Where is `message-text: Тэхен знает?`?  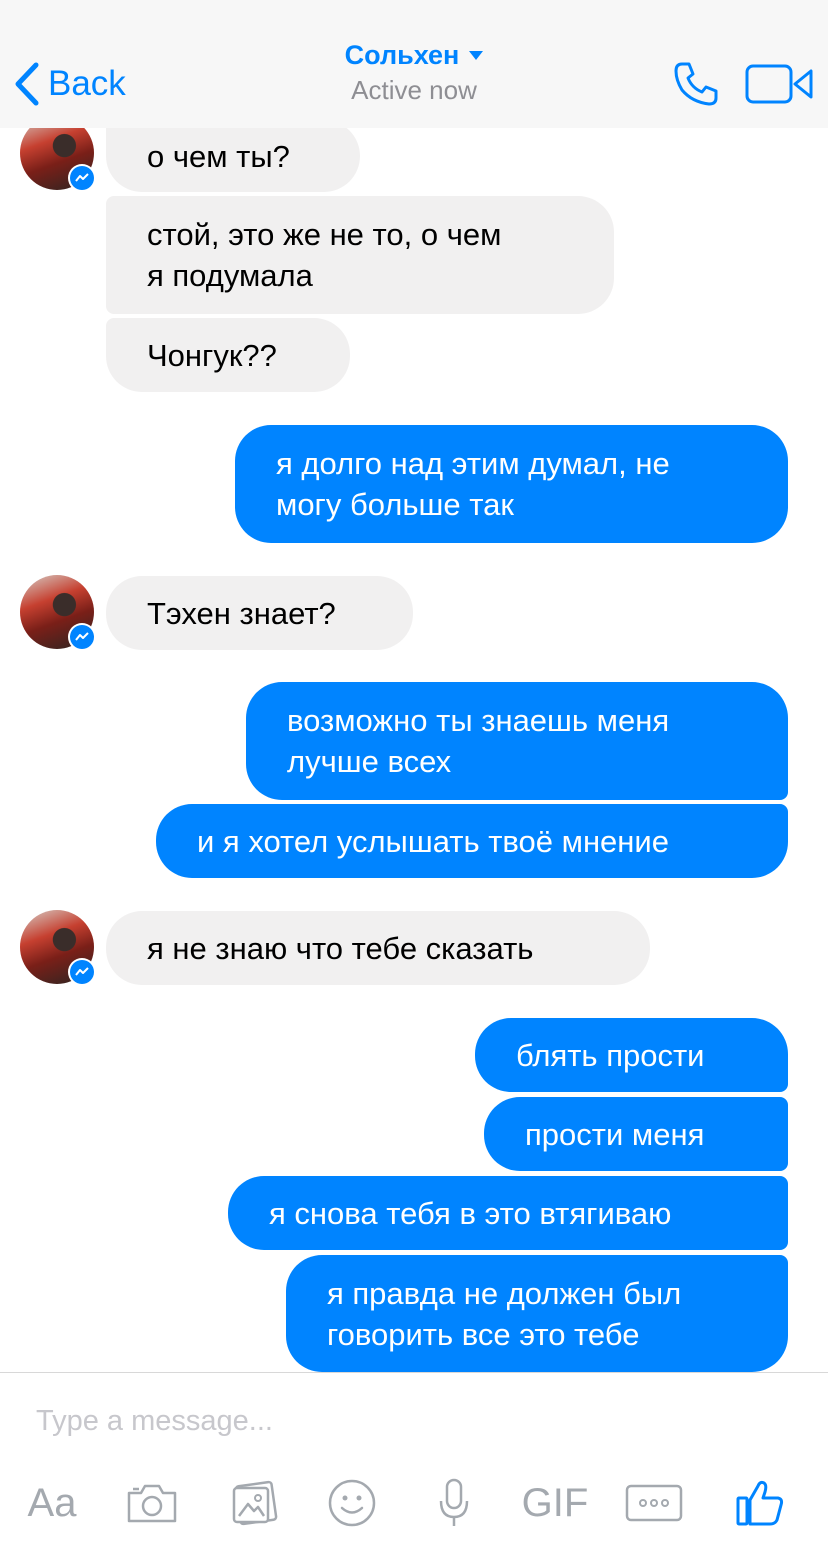
message-text: Тэхен знает? is located at coordinates (241, 613).